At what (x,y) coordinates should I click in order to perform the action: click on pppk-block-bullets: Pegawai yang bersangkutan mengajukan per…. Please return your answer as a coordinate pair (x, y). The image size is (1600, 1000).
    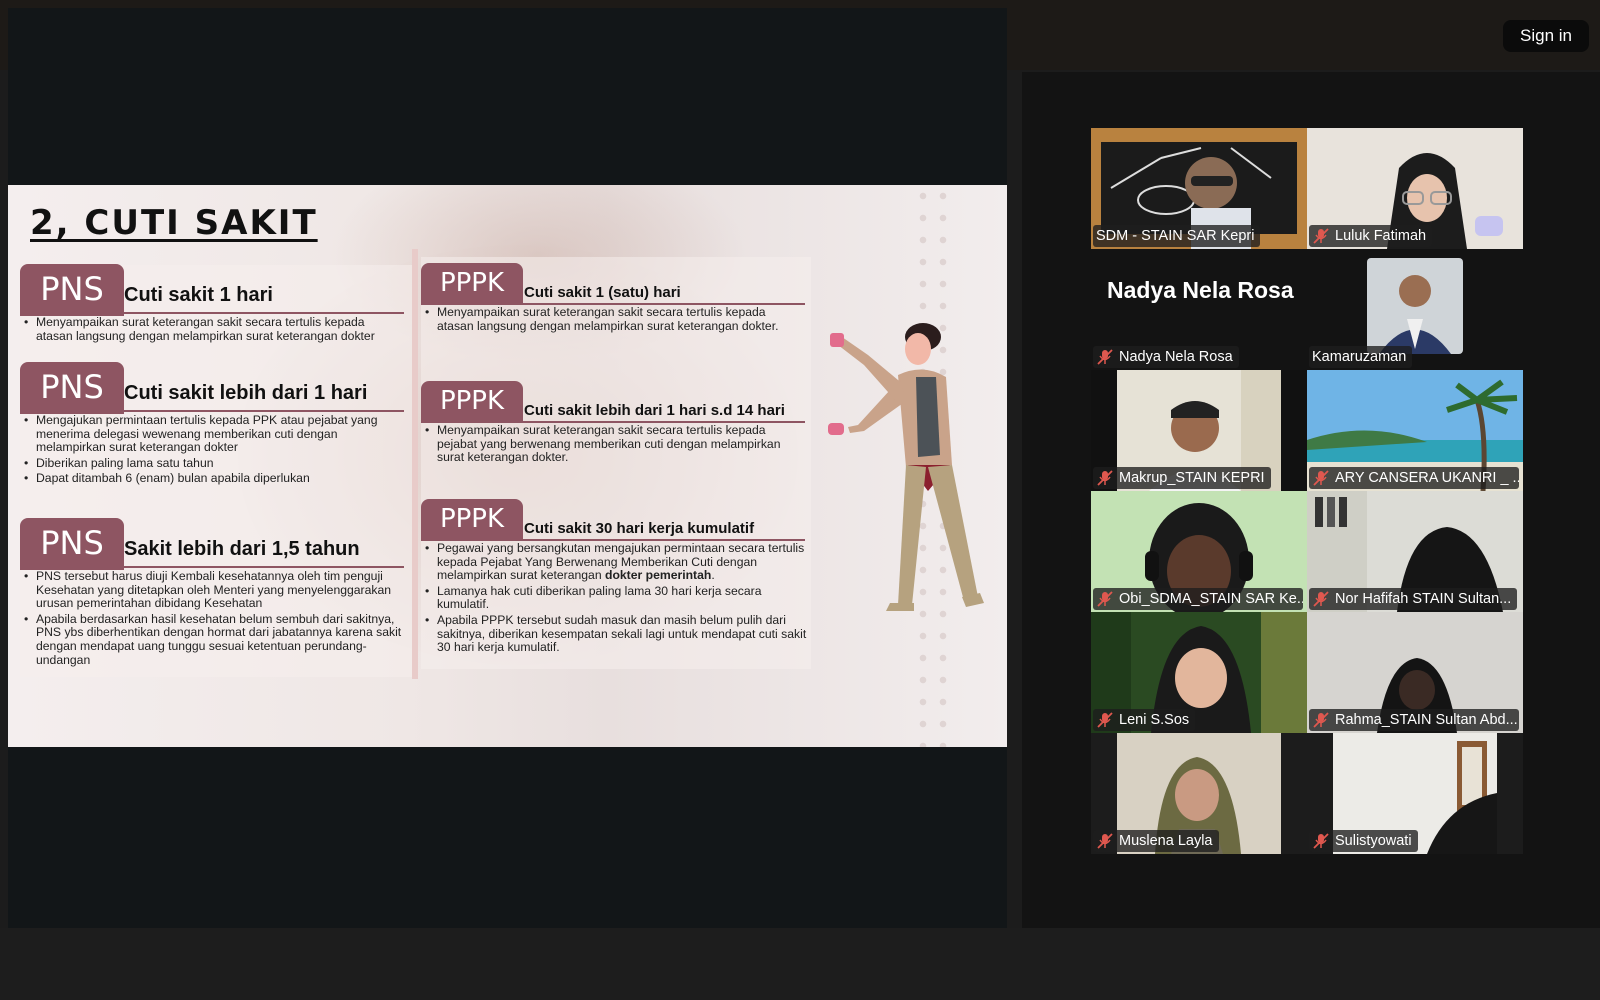
    Looking at the image, I should click on (616, 599).